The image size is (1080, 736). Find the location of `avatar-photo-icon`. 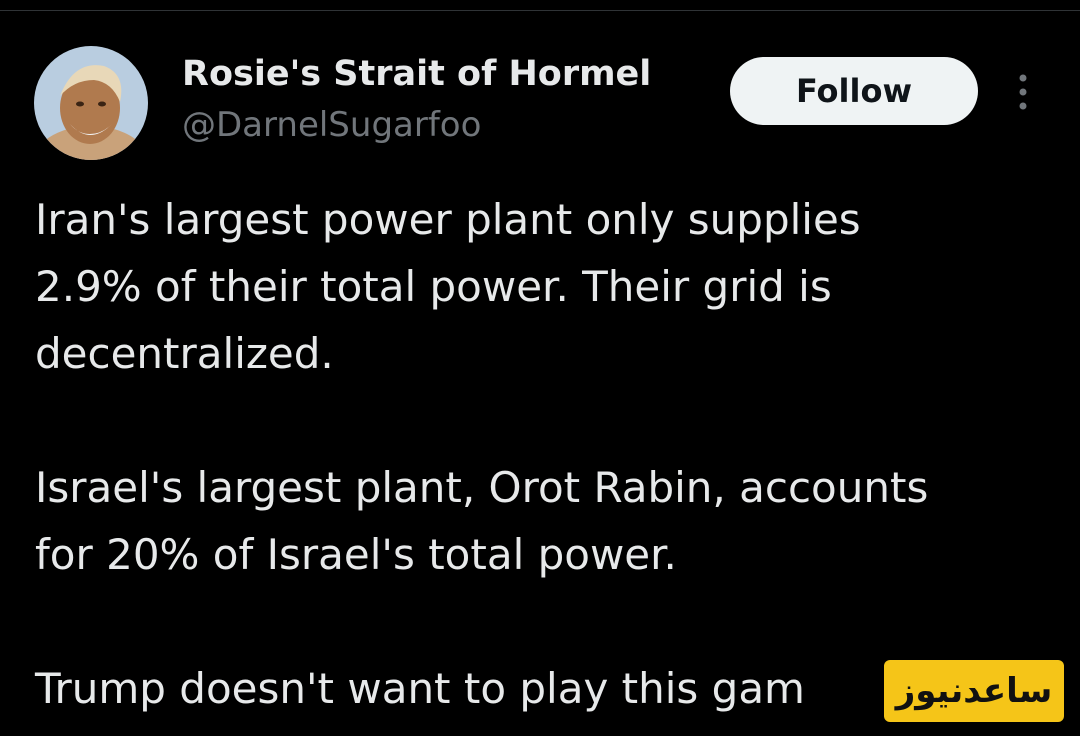

avatar-photo-icon is located at coordinates (91, 103).